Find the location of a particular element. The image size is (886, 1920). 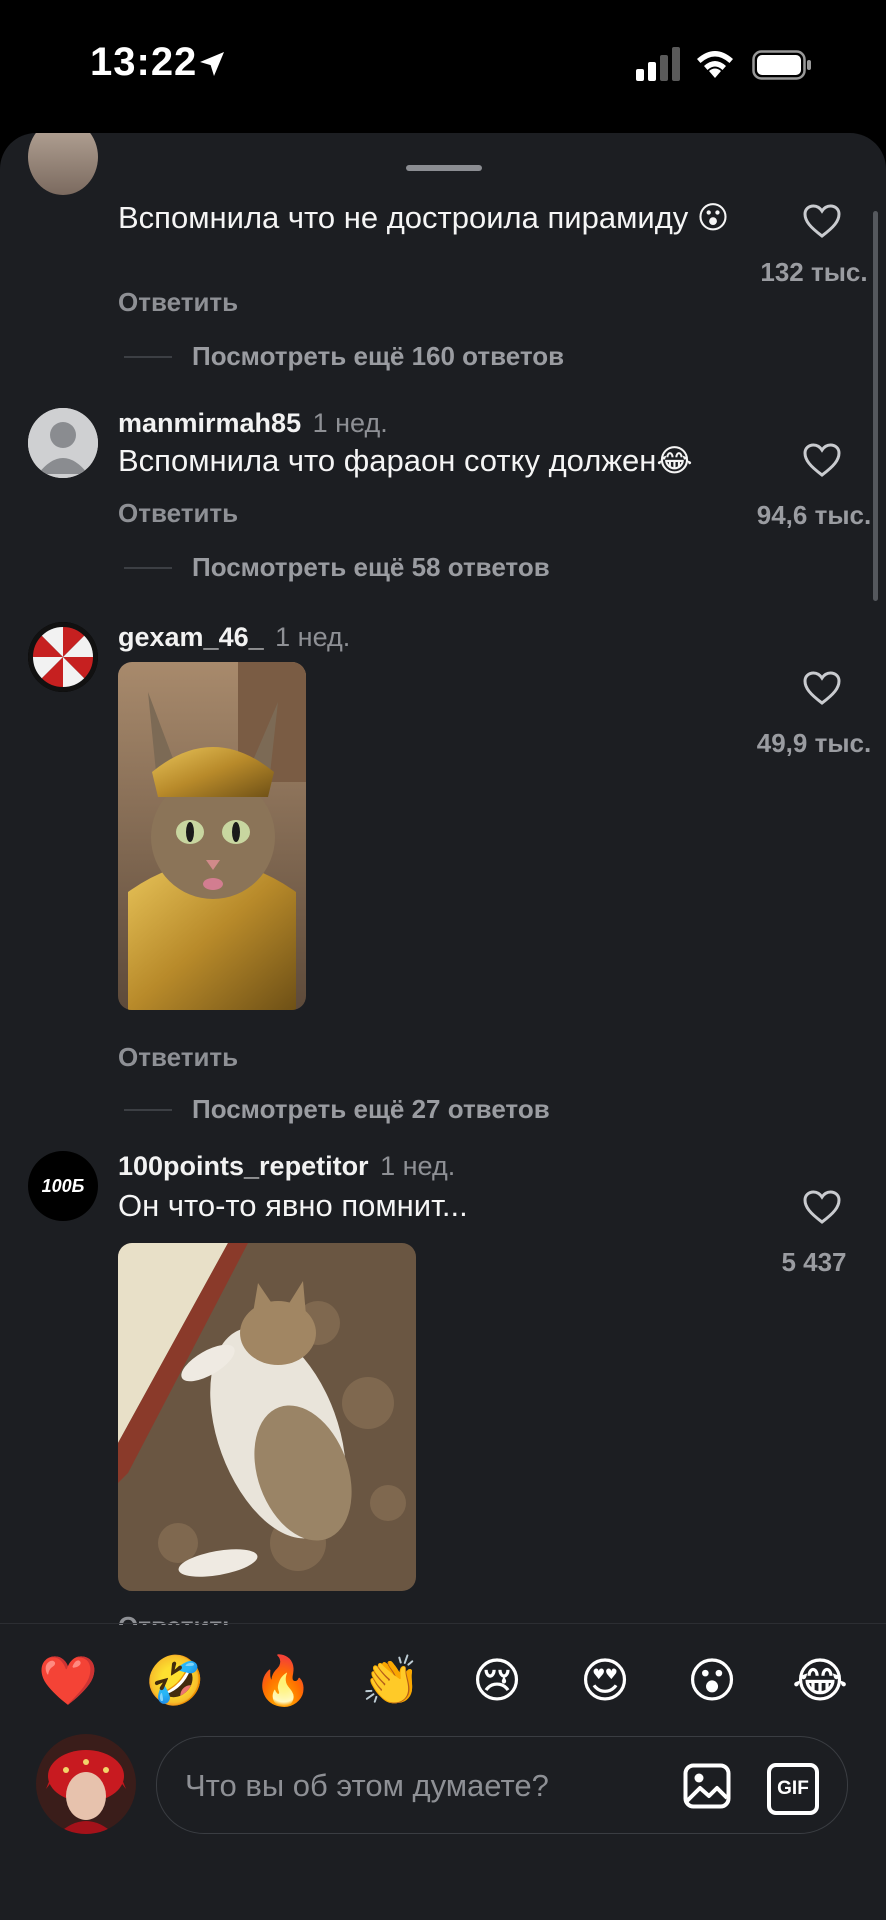

quick-reactions-bar: ❤️ 🤣 🔥 👏 😢 😍 😮 😂 is located at coordinates (443, 1678).